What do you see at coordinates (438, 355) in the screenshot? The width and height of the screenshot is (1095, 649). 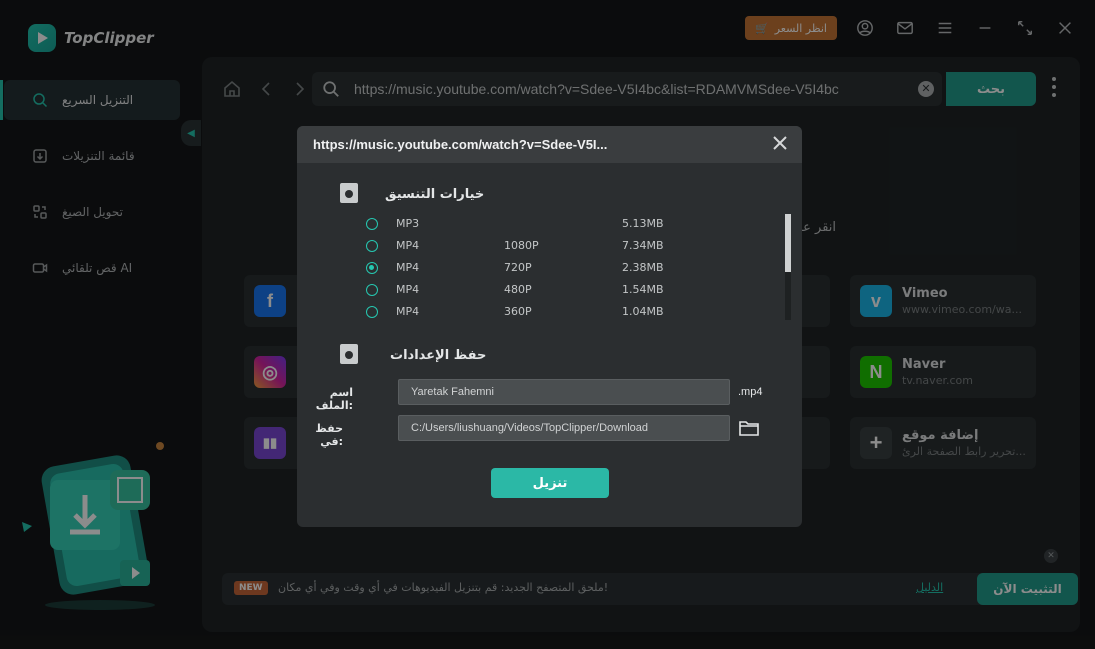 I see `save-section-title: حفظ الإعدادات` at bounding box center [438, 355].